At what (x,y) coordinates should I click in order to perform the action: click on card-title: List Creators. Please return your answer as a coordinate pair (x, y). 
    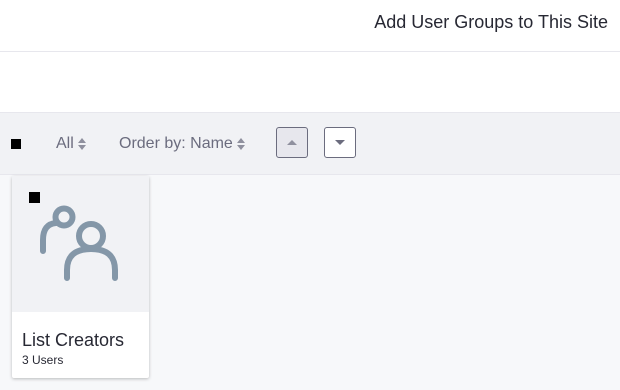
    Looking at the image, I should click on (73, 340).